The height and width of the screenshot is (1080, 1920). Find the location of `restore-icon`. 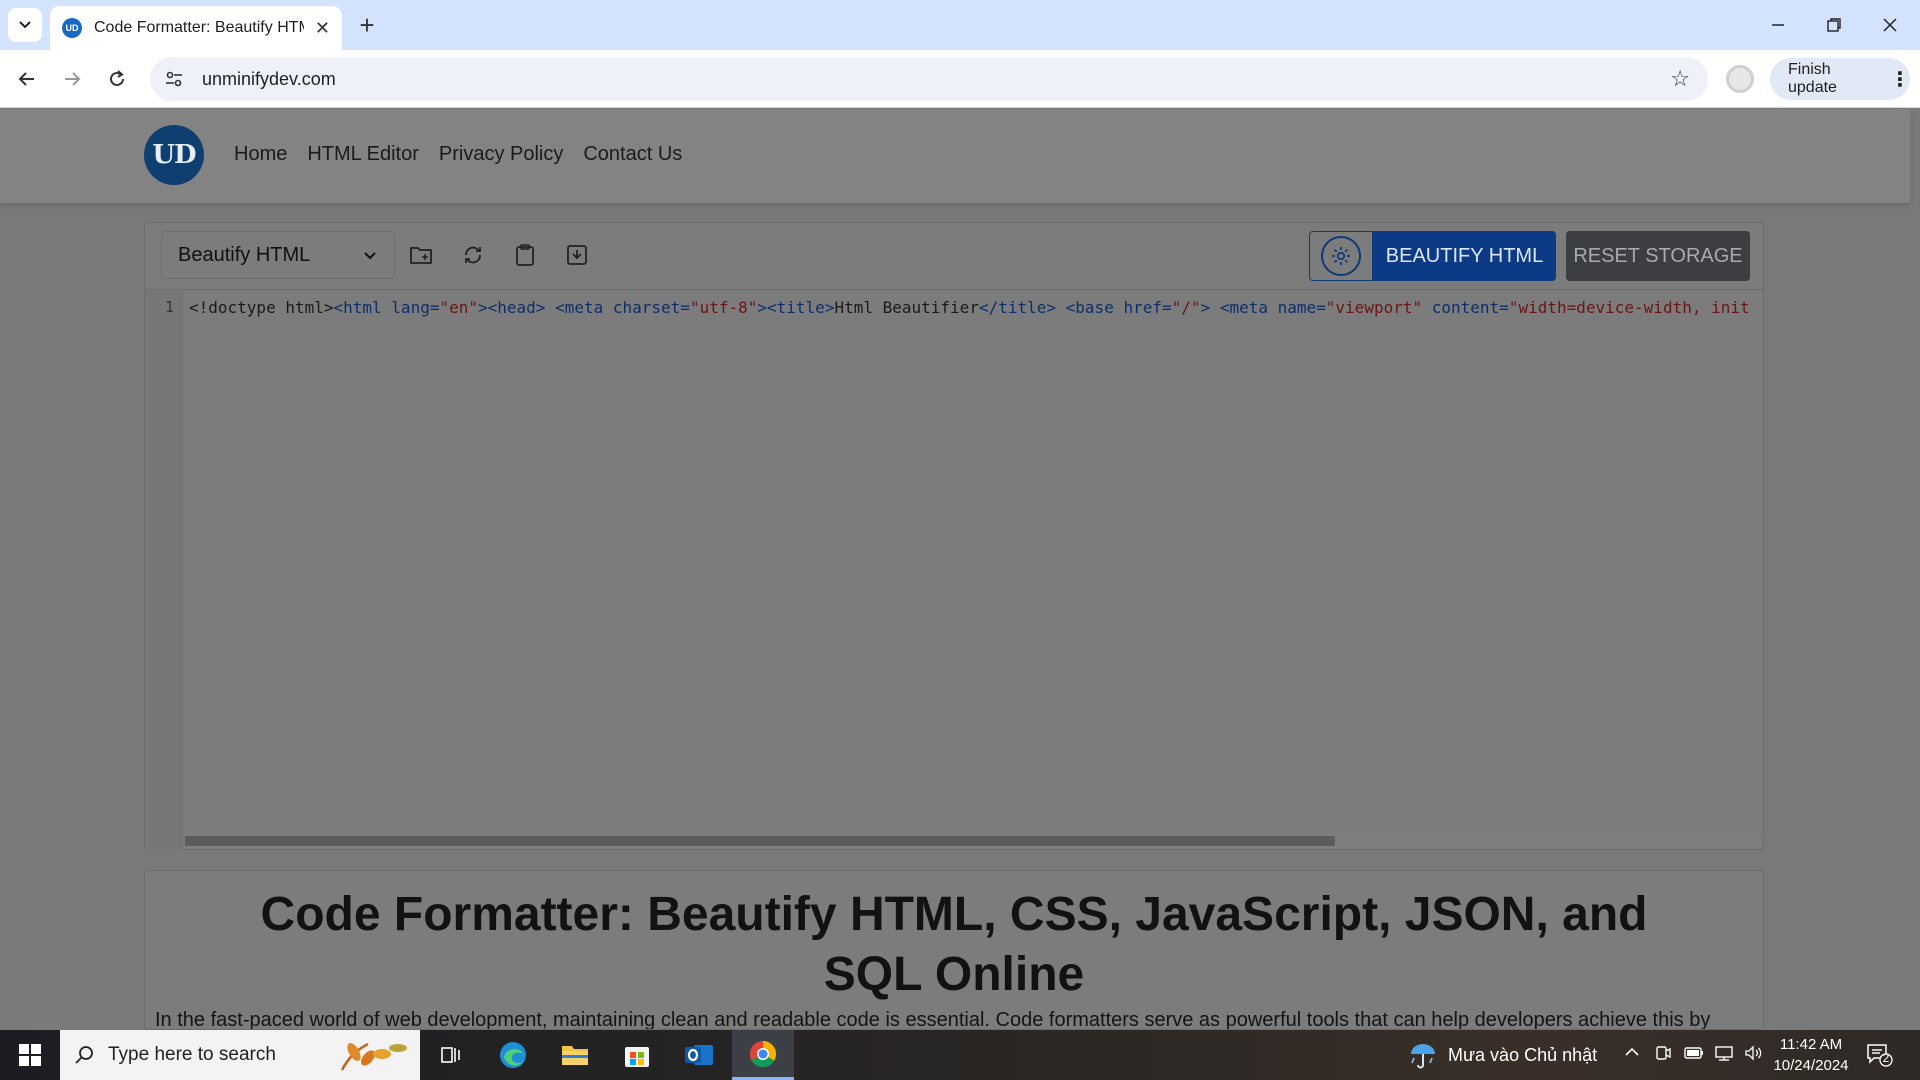

restore-icon is located at coordinates (1834, 25).